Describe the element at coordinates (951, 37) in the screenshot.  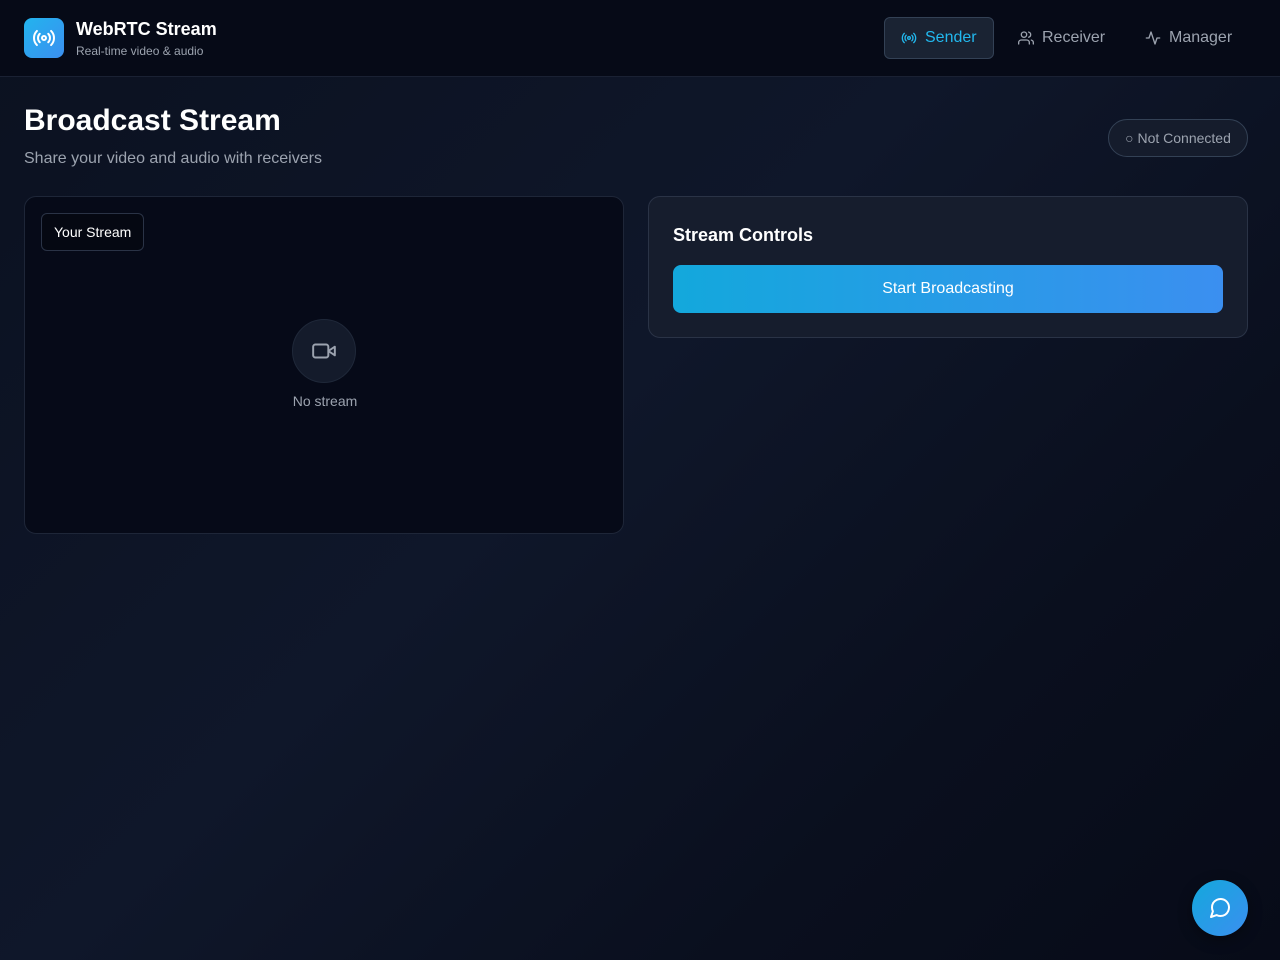
I see `nav-sender-label: Sender` at that location.